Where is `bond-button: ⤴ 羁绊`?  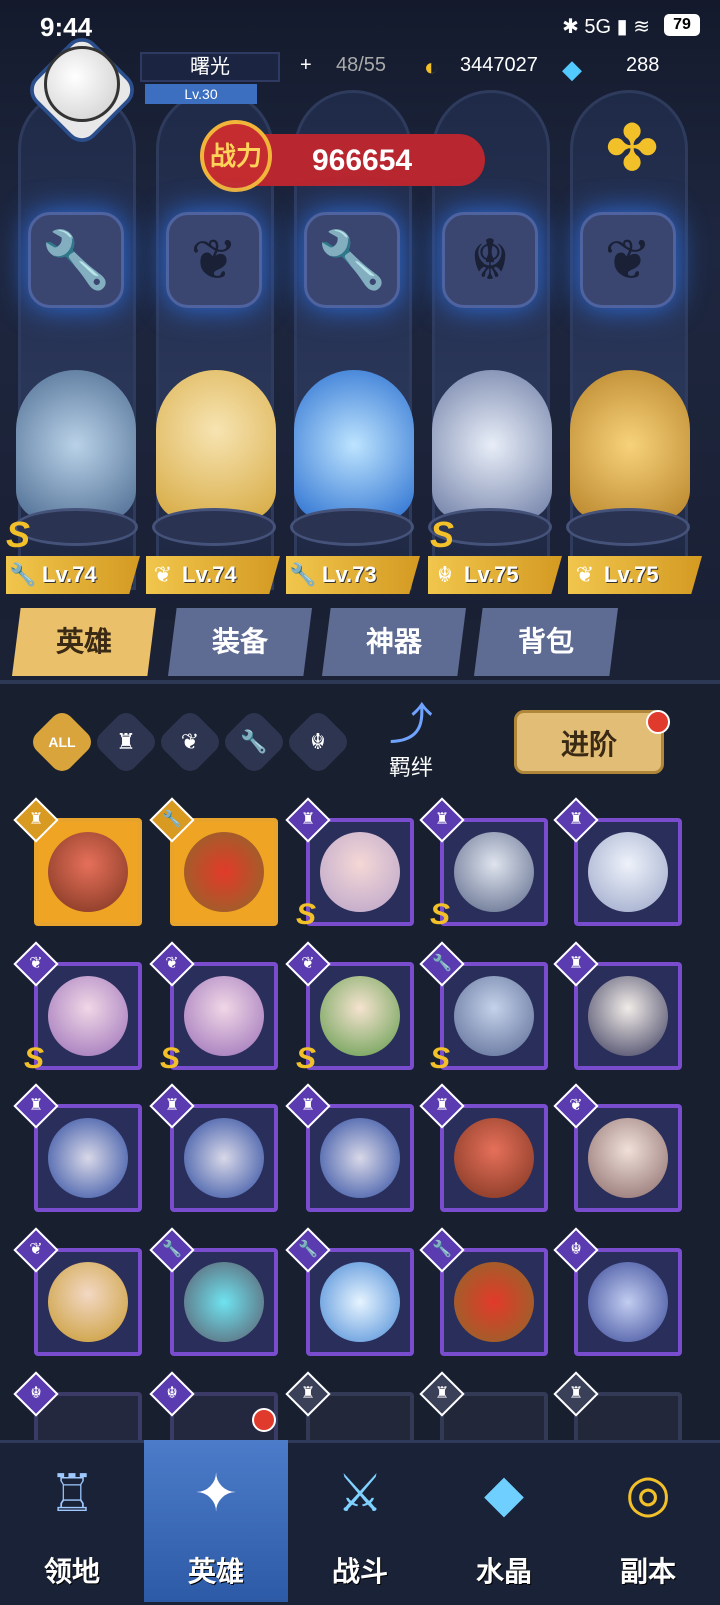 bond-button: ⤴ 羁绊 is located at coordinates (411, 740).